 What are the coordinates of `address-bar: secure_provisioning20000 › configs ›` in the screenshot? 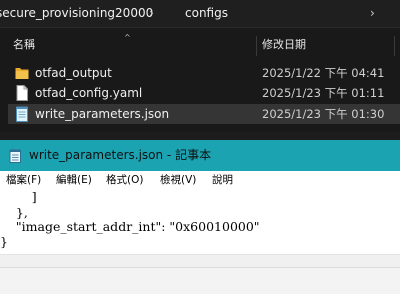 It's located at (200, 14).